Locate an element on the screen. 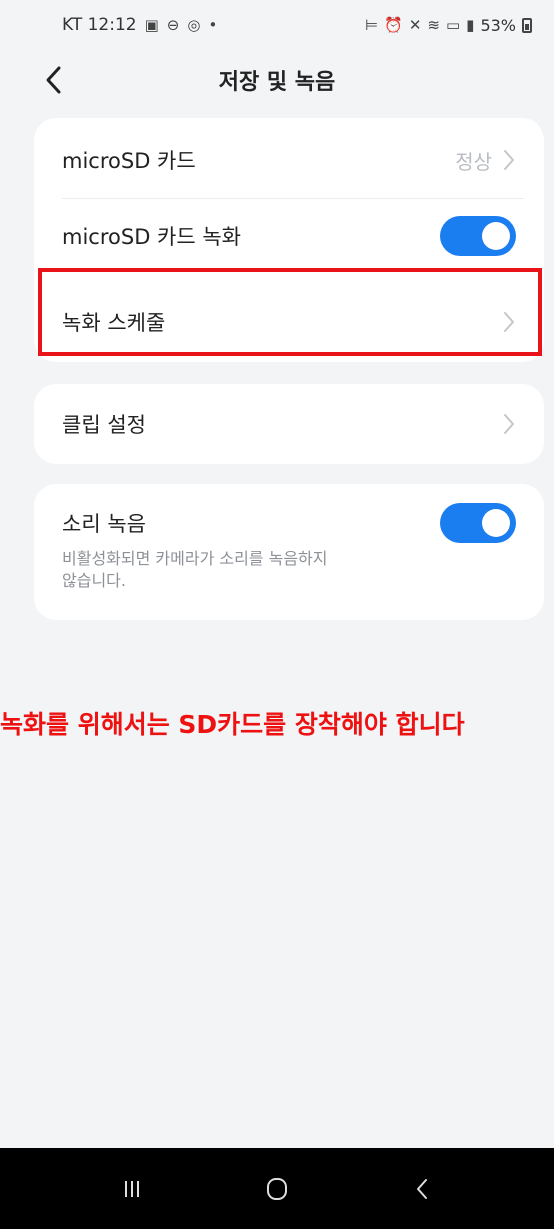  sound-recording-description: 비활성화되면 카메라가 소리를 녹음하지 않습니다. is located at coordinates (195, 570).